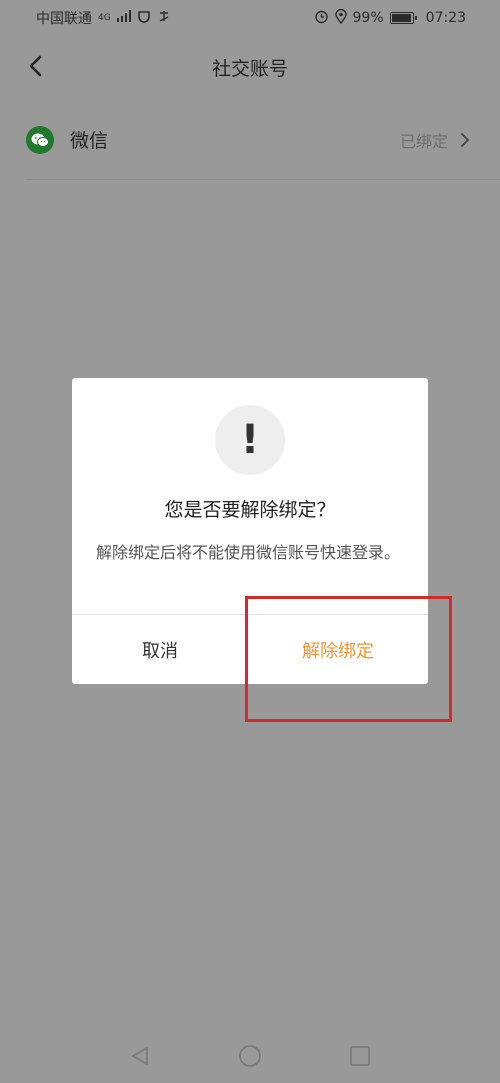  I want to click on battery-percent: 99%, so click(368, 18).